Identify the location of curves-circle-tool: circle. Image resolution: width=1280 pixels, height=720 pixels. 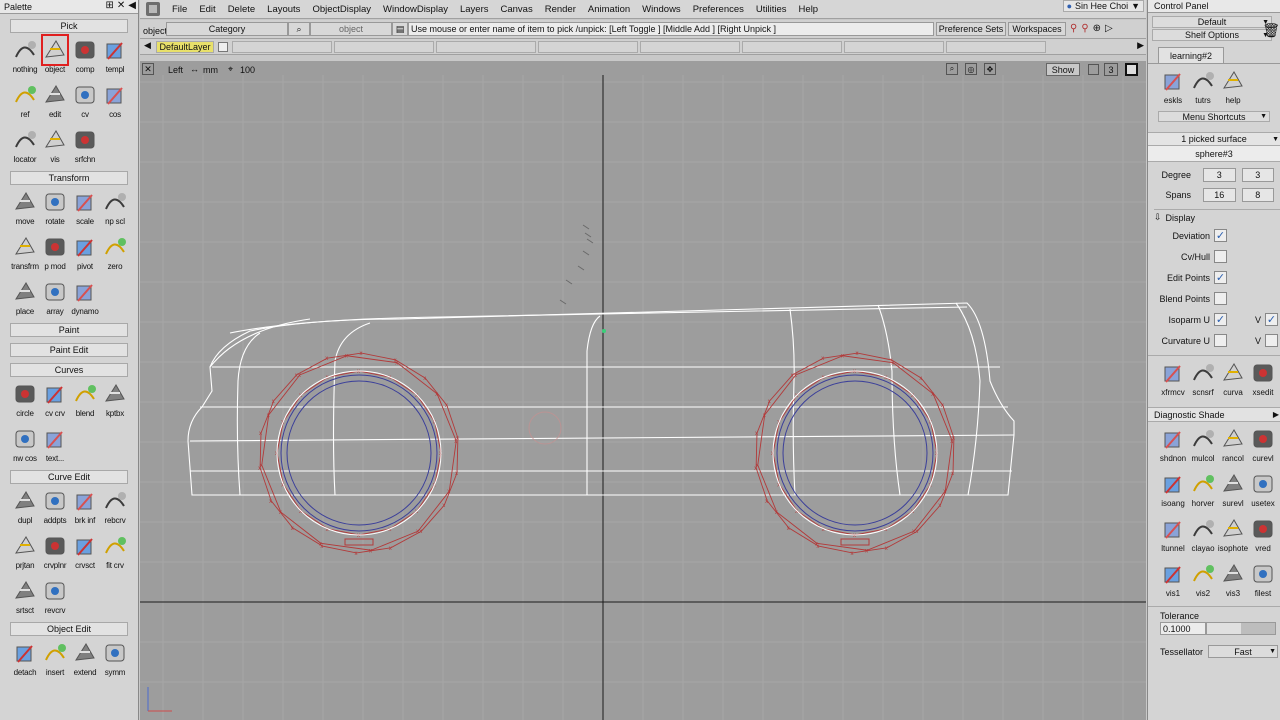
(25, 401).